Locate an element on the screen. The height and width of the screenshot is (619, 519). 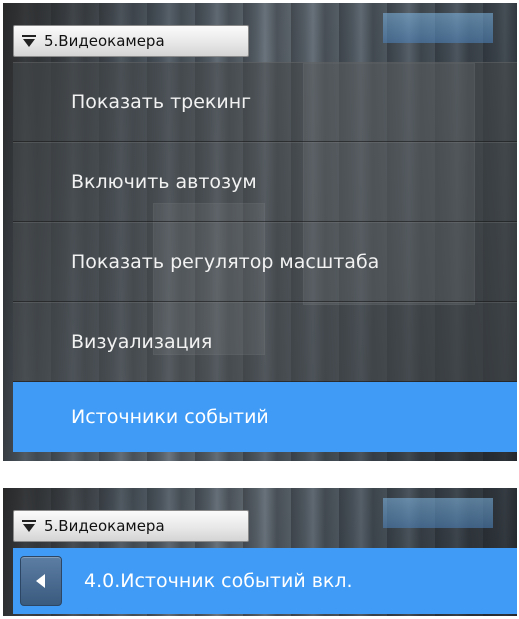
menu-item-visualization: Визуализация is located at coordinates (265, 342).